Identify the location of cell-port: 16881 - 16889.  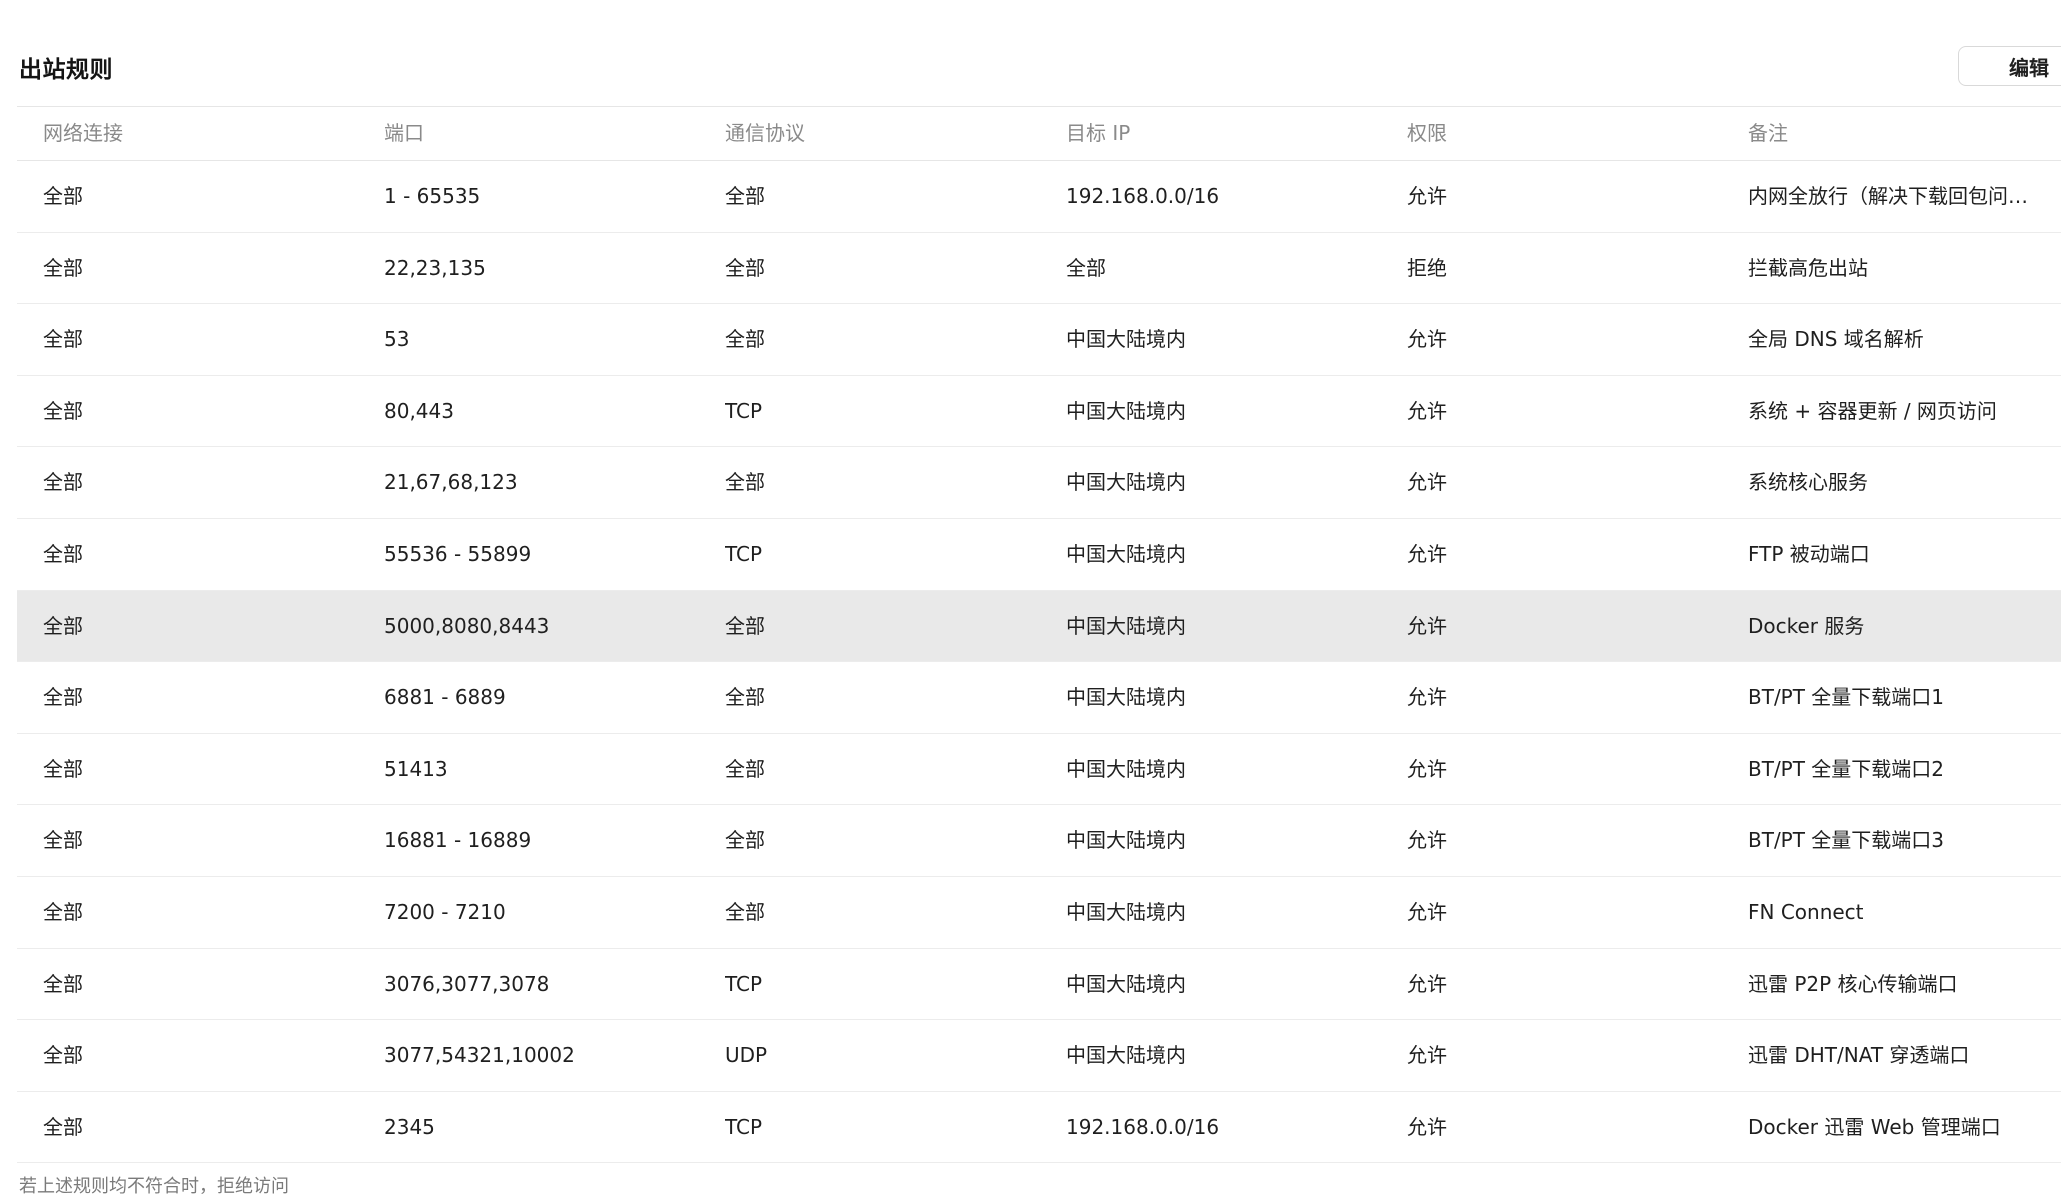
(458, 840).